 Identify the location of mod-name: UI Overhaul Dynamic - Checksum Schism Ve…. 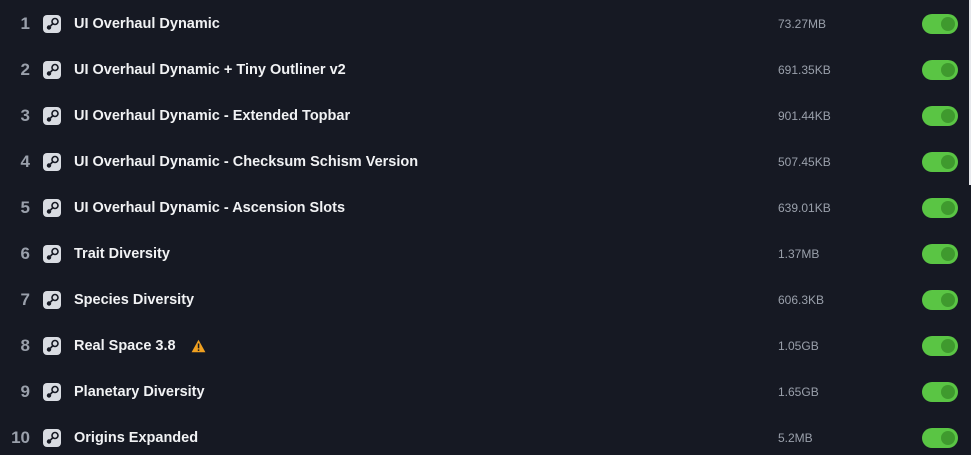
(246, 162).